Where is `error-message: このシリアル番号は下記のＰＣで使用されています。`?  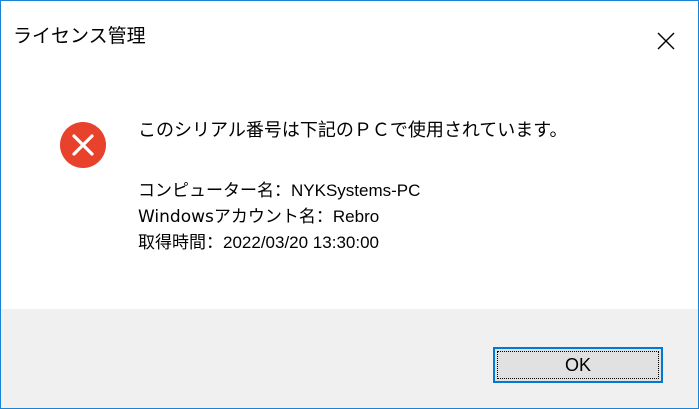
error-message: このシリアル番号は下記のＰＣで使用されています。 is located at coordinates (353, 130).